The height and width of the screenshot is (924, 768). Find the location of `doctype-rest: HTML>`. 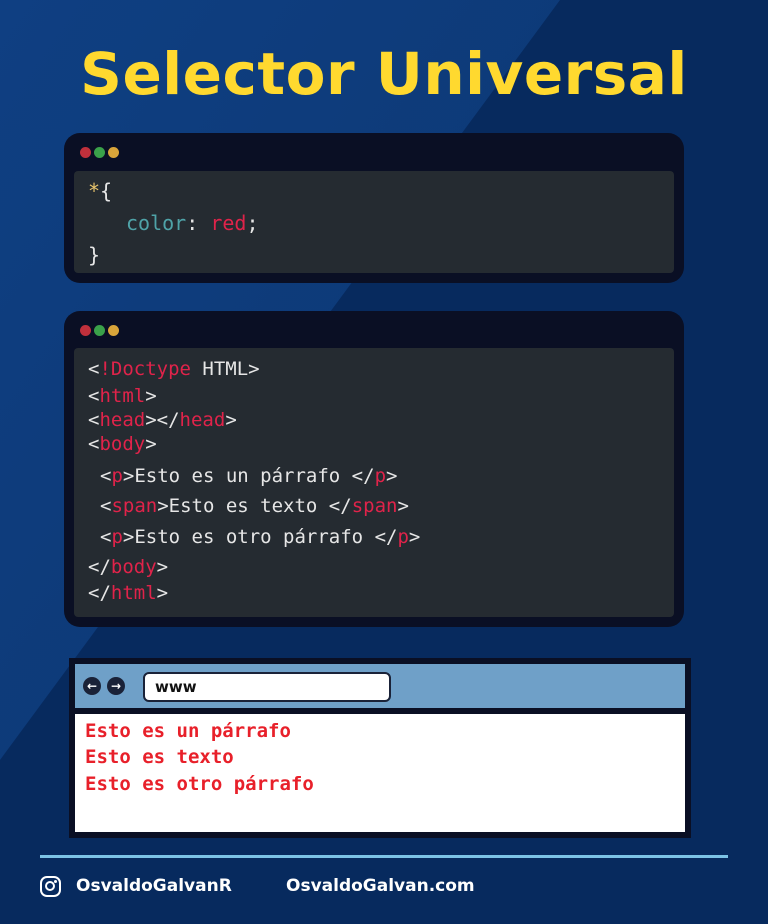

doctype-rest: HTML> is located at coordinates (225, 369).